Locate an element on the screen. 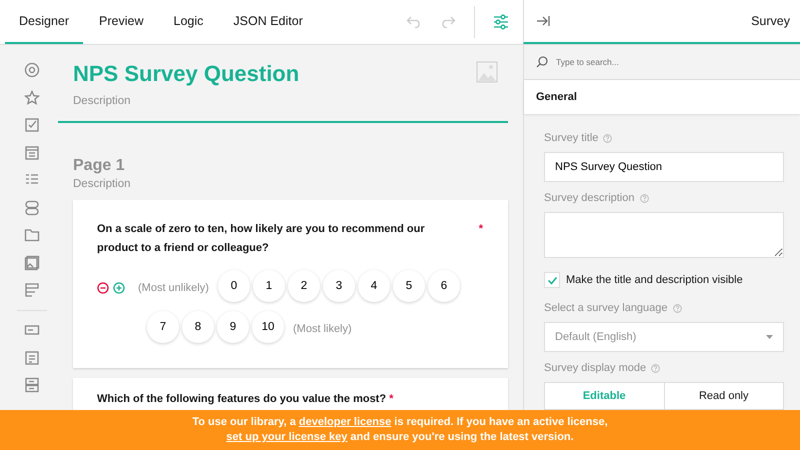 The height and width of the screenshot is (450, 800). multiple-text-icon is located at coordinates (32, 385).